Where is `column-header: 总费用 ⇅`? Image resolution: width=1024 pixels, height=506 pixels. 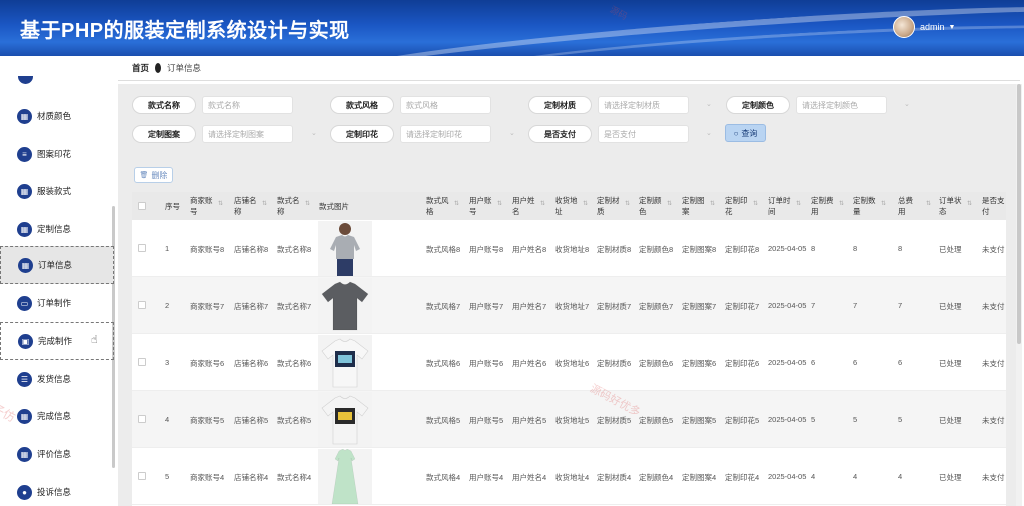
column-header: 总费用 ⇅ is located at coordinates (914, 206).